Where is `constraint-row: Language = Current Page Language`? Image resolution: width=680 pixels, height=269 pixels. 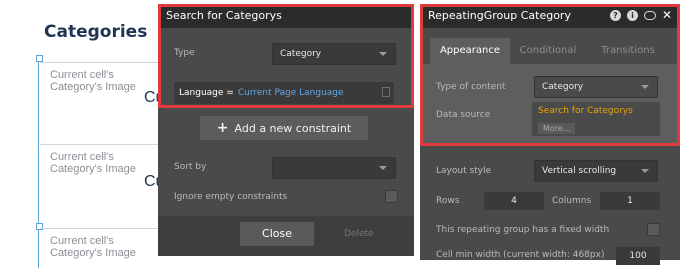 constraint-row: Language = Current Page Language is located at coordinates (284, 93).